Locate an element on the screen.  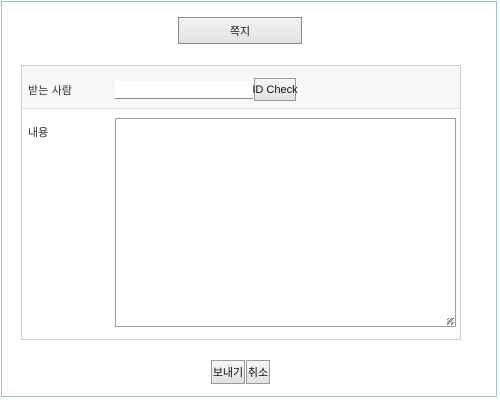
send-button: 보내기 is located at coordinates (228, 372).